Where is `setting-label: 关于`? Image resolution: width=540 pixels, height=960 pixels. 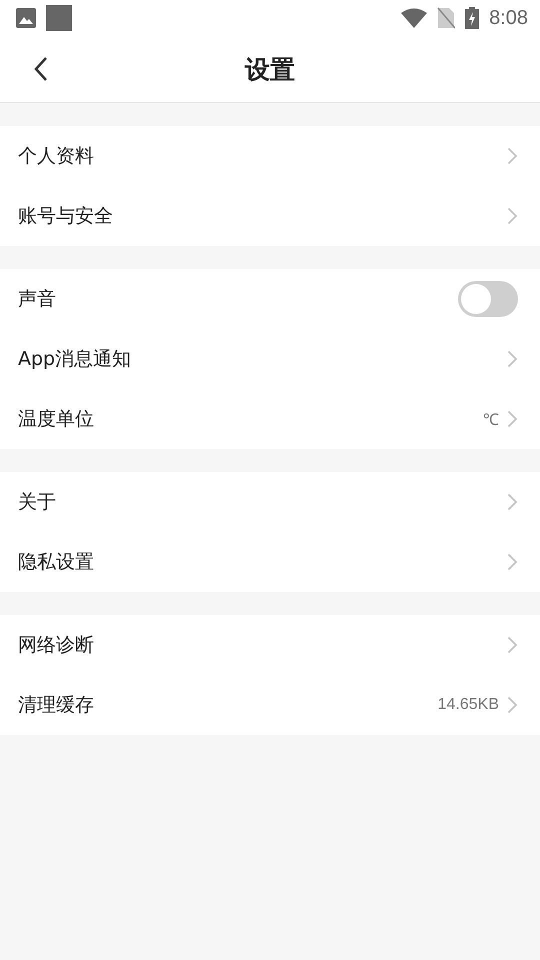
setting-label: 关于 is located at coordinates (262, 502).